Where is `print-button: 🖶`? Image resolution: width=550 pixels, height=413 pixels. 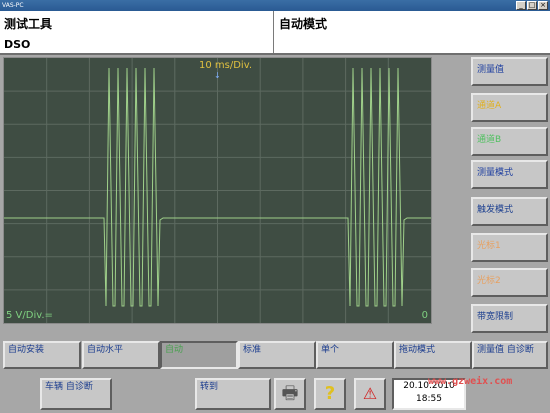 print-button: 🖶 is located at coordinates (290, 394).